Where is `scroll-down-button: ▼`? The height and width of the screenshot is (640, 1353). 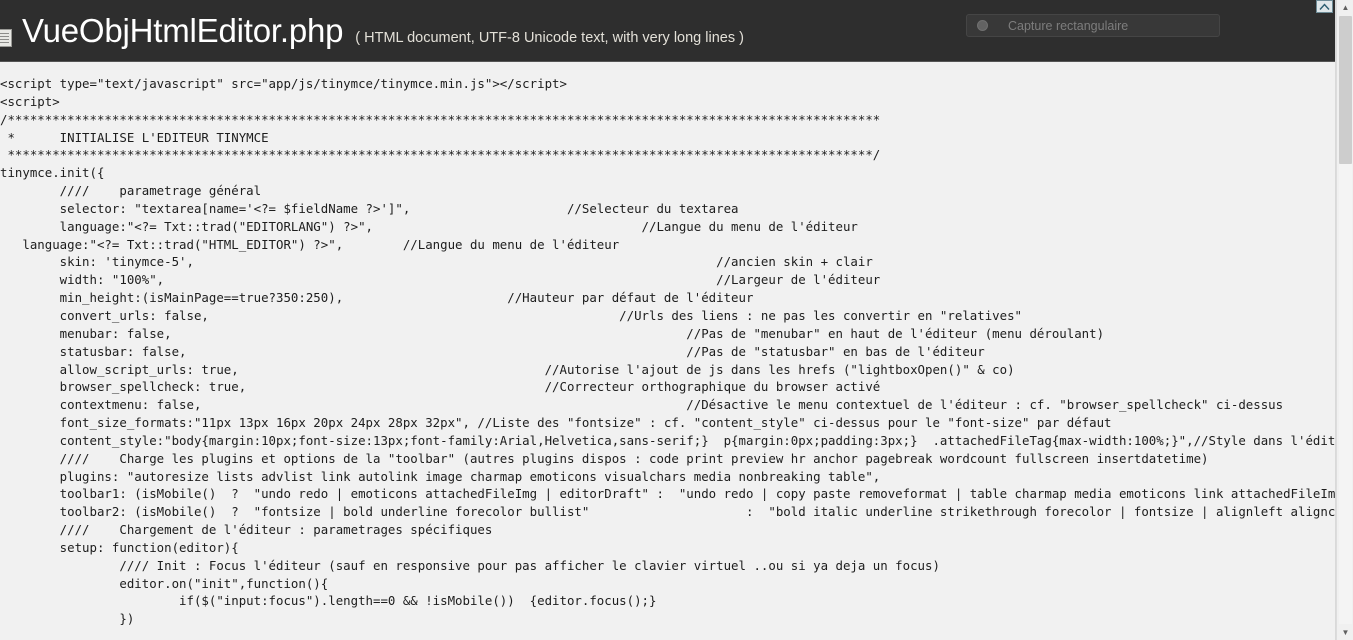
scroll-down-button: ▼ is located at coordinates (1345, 632).